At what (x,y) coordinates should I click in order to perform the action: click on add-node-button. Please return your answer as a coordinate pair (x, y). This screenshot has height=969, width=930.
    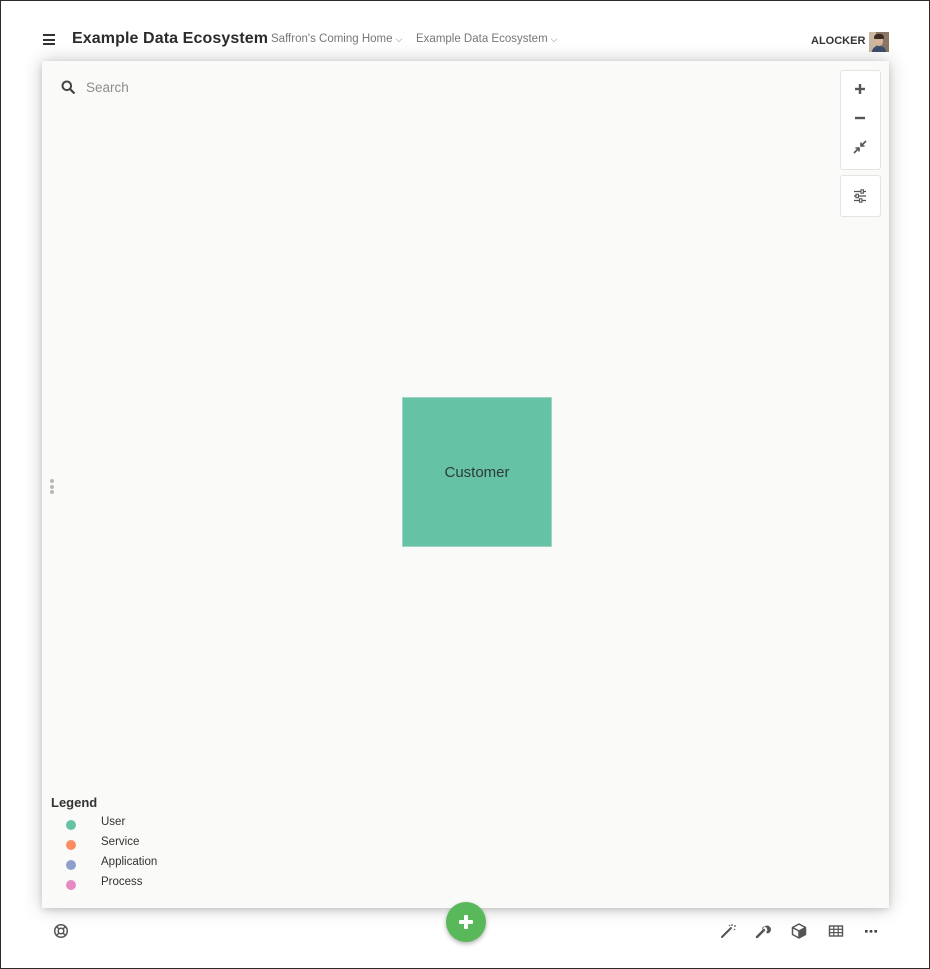
    Looking at the image, I should click on (466, 922).